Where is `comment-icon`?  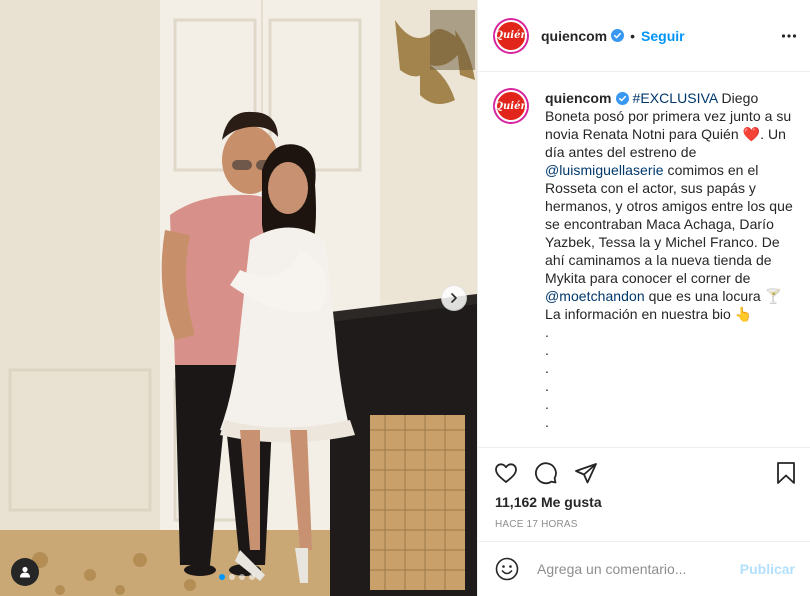 comment-icon is located at coordinates (546, 473).